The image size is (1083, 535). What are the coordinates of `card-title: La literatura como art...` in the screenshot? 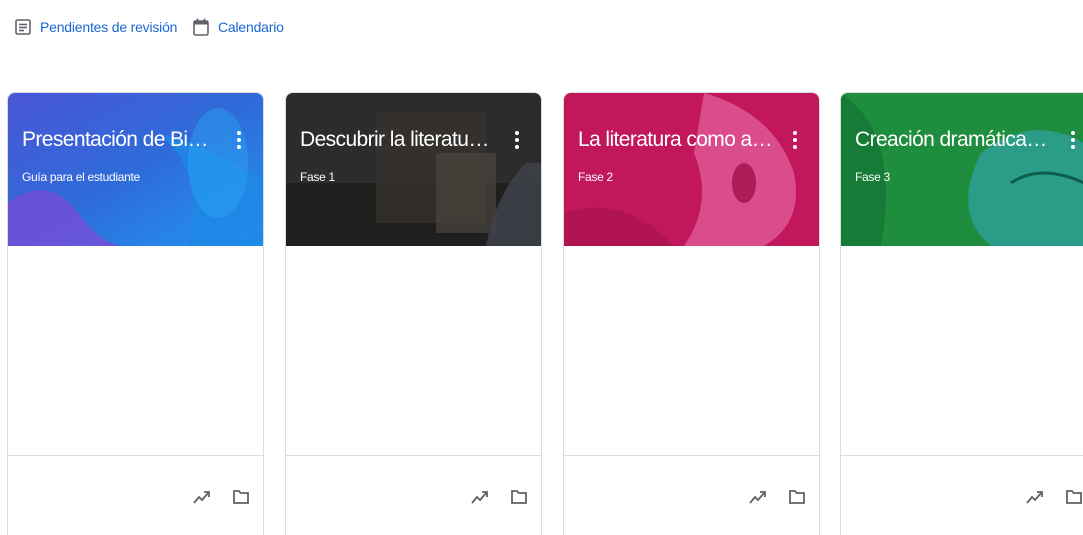 It's located at (675, 140).